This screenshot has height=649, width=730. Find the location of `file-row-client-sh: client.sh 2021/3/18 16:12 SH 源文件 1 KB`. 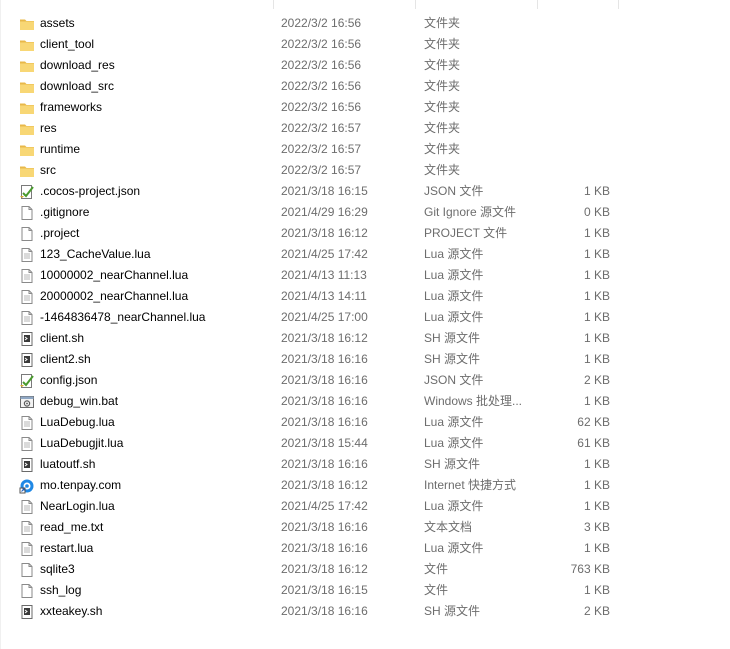

file-row-client-sh: client.sh 2021/3/18 16:12 SH 源文件 1 KB is located at coordinates (365, 338).